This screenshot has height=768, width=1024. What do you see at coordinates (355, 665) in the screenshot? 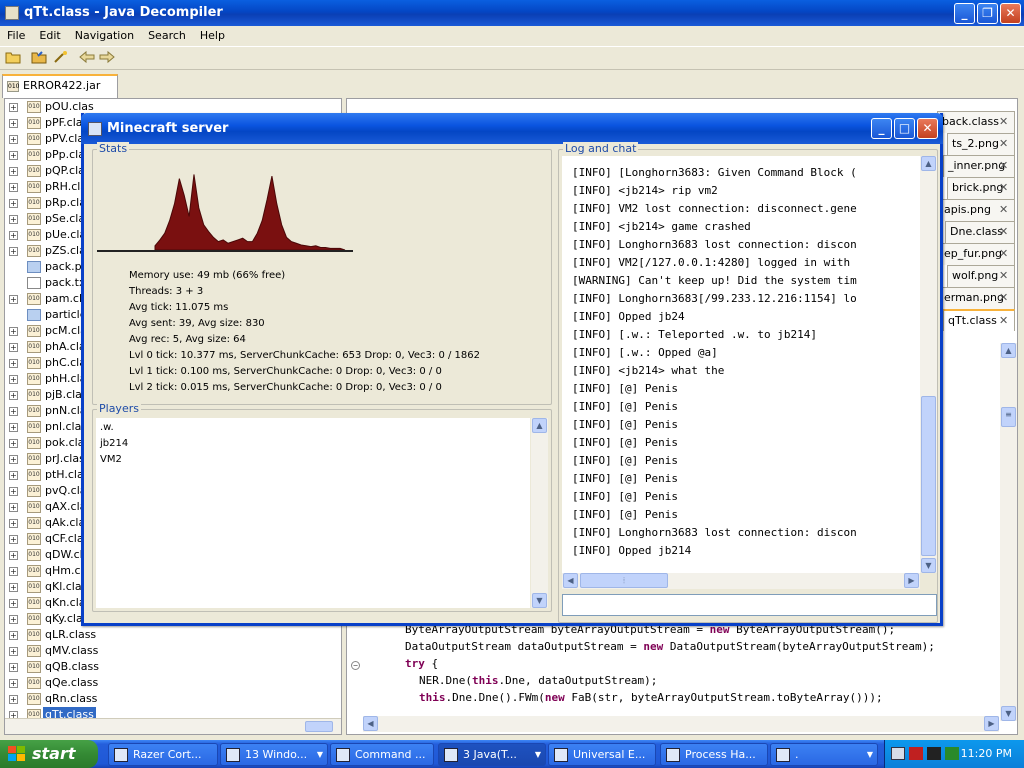
I see `fold-icon: −` at bounding box center [355, 665].